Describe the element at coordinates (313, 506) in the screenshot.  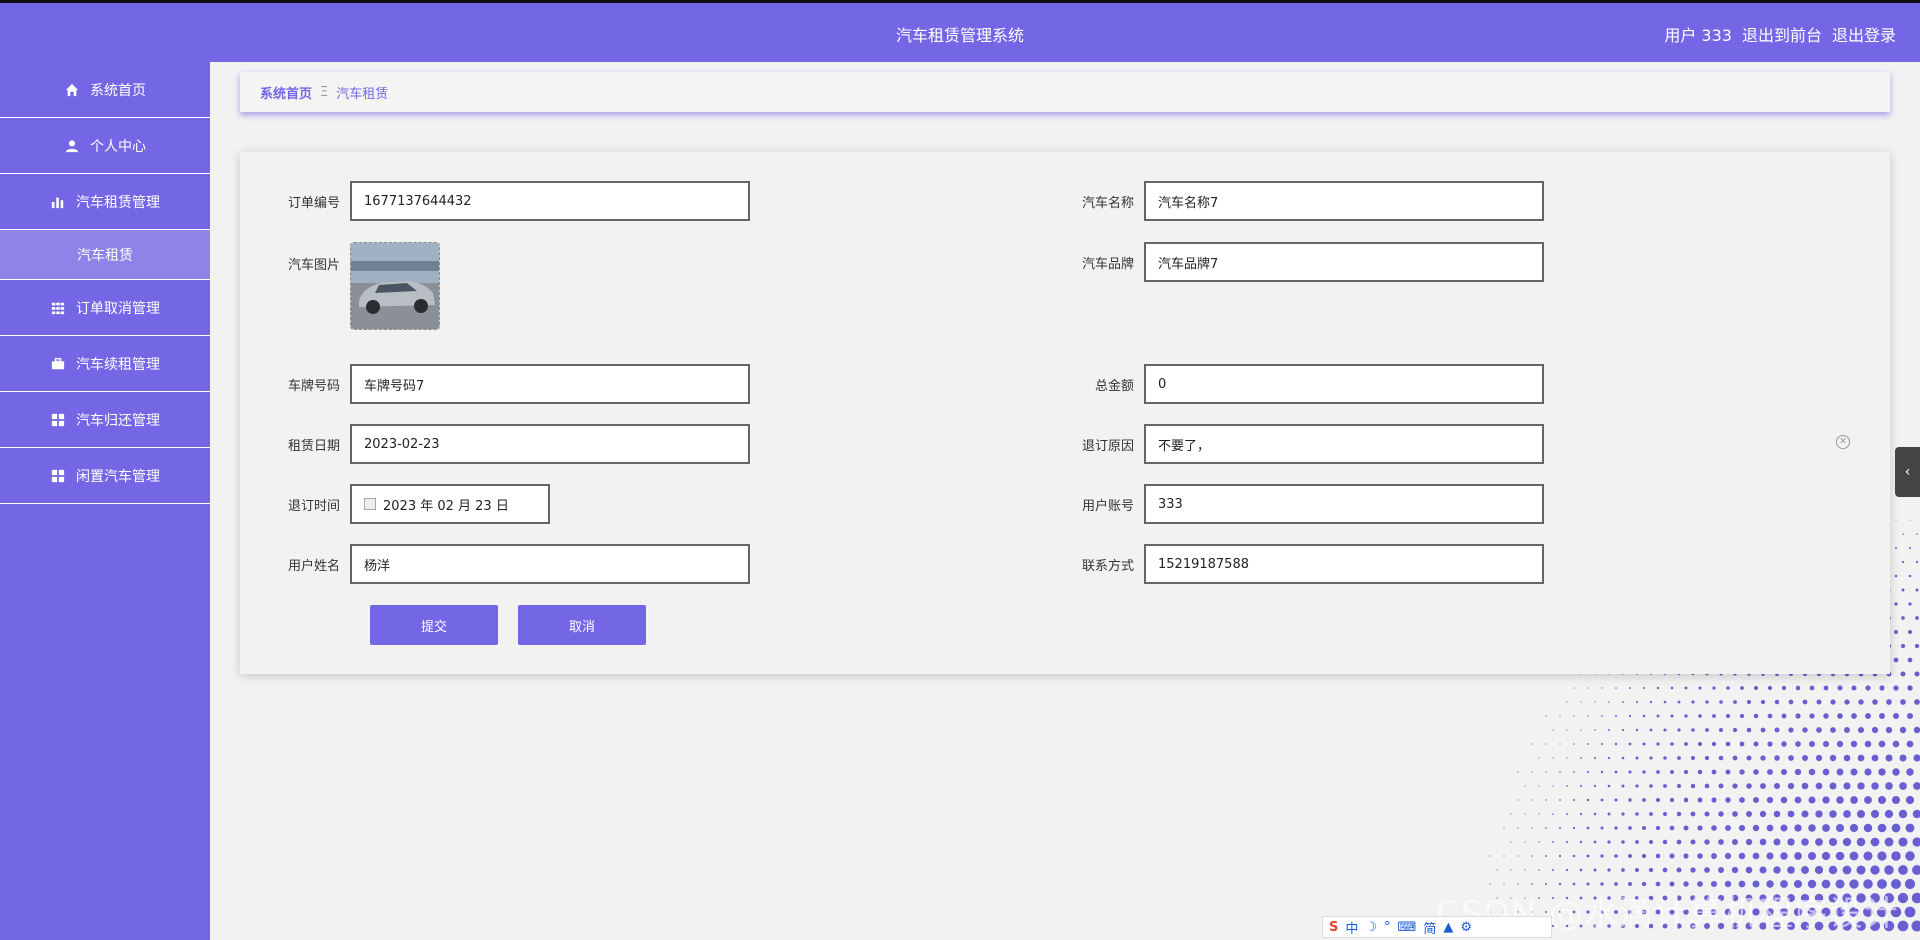
I see `cancel-time-label: 退订时间` at that location.